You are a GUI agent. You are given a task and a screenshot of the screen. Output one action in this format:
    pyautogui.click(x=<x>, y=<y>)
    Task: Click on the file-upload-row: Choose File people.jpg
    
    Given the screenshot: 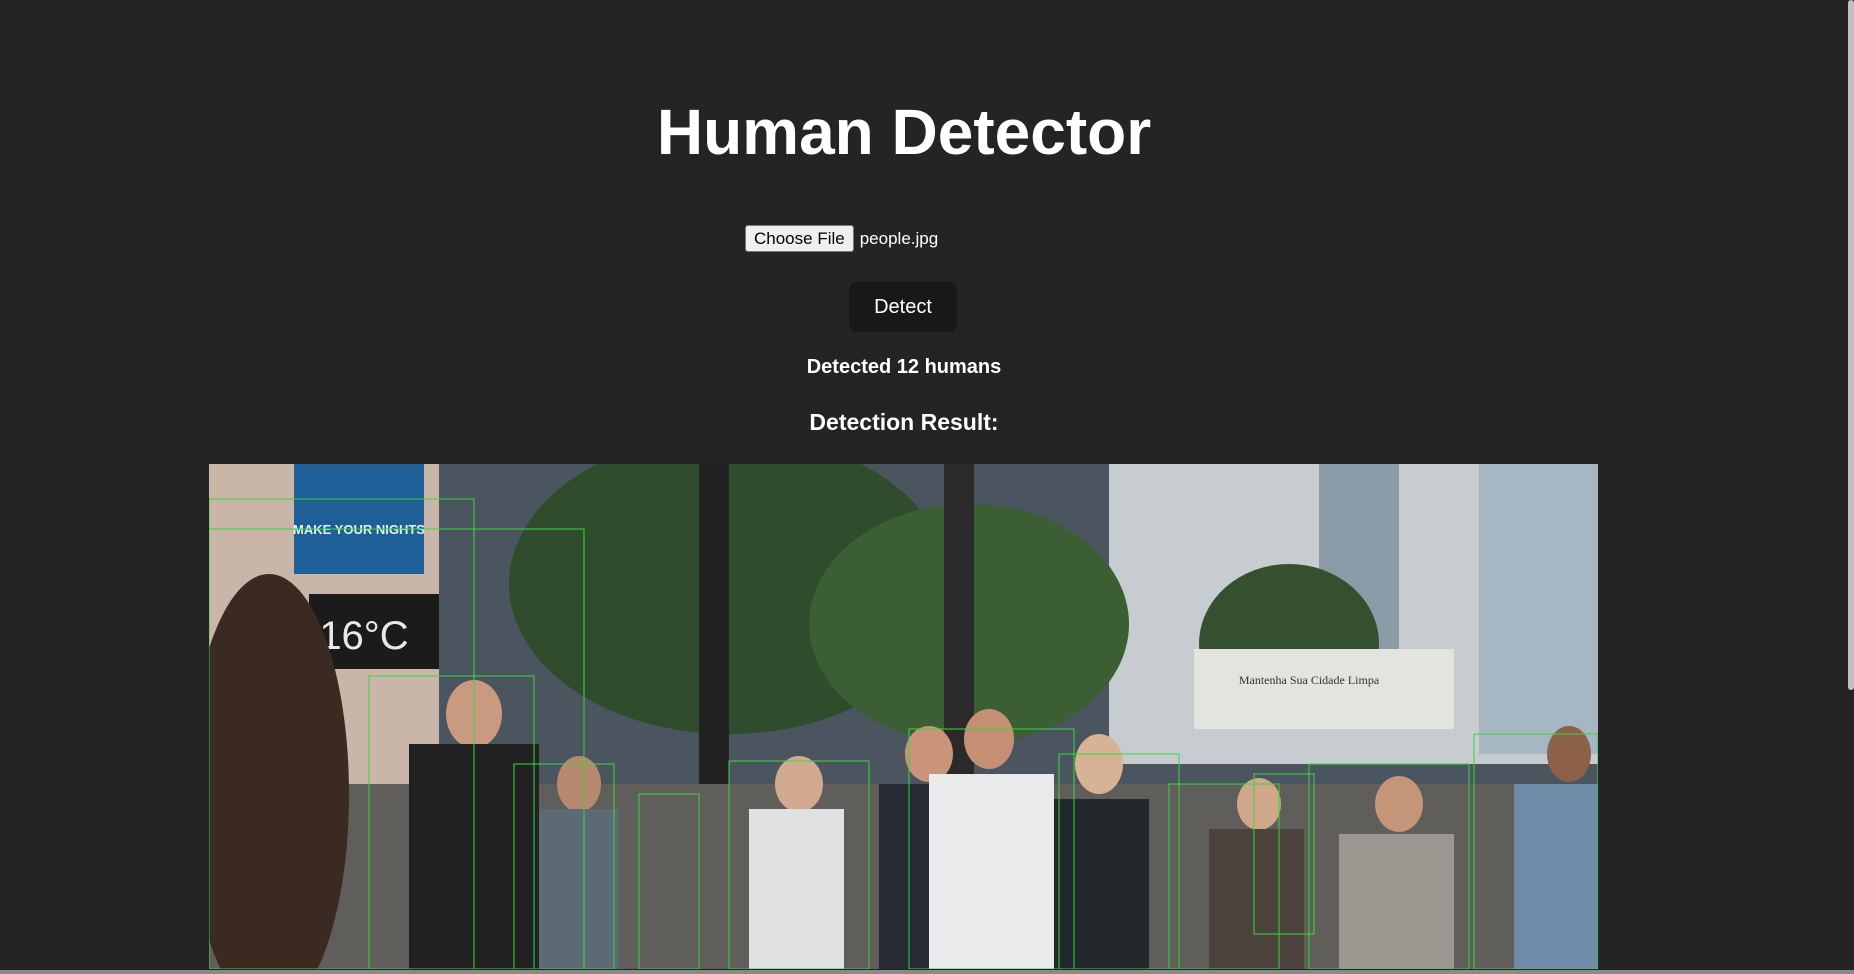 What is the action you would take?
    pyautogui.click(x=841, y=238)
    